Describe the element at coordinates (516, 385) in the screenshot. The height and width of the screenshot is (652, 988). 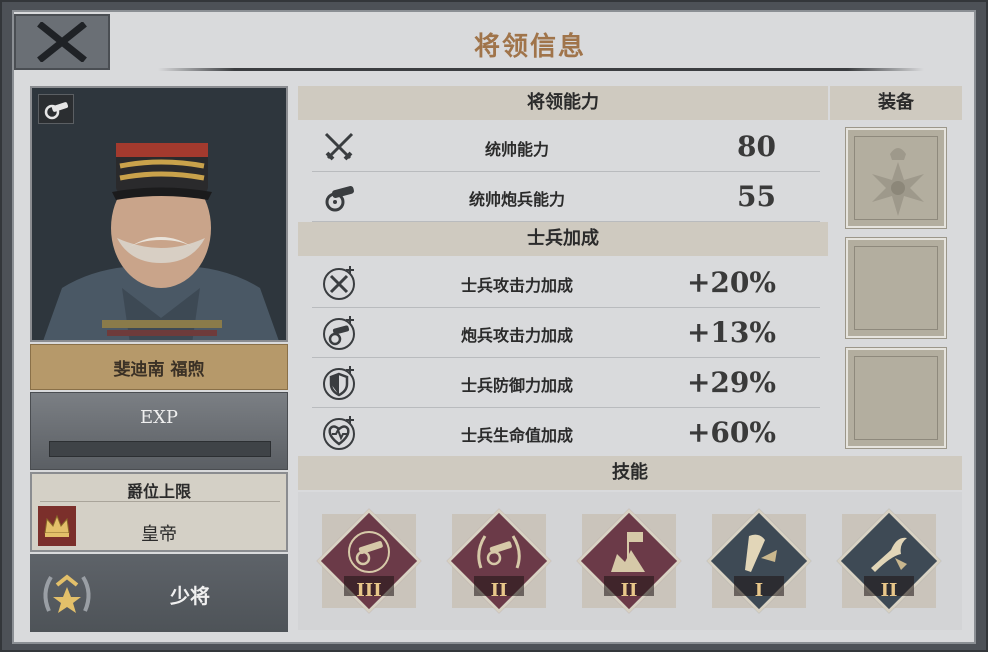
I see `bonus-label: 士兵防御力加成` at that location.